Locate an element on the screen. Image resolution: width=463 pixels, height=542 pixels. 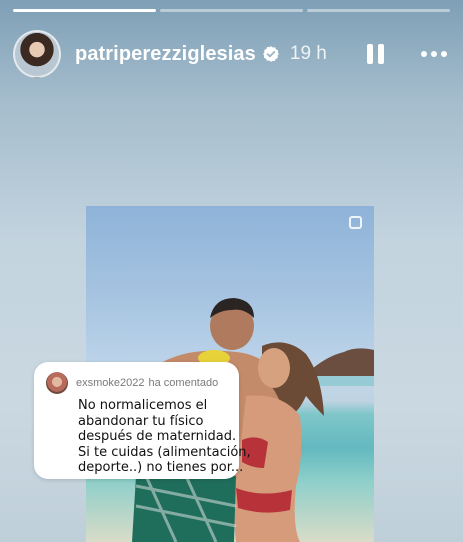
profile-avatar is located at coordinates (37, 54).